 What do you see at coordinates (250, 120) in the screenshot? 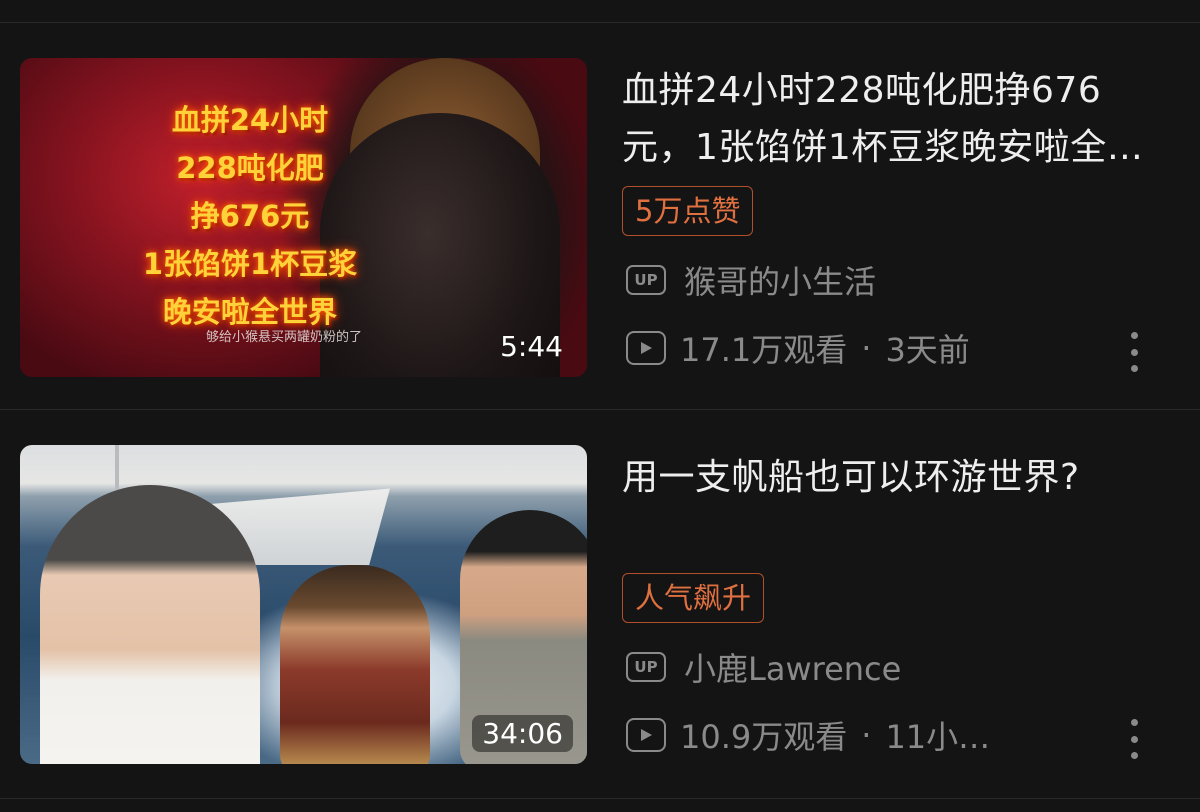
I see `thumbnail-overlay-line: 血拼24小时` at bounding box center [250, 120].